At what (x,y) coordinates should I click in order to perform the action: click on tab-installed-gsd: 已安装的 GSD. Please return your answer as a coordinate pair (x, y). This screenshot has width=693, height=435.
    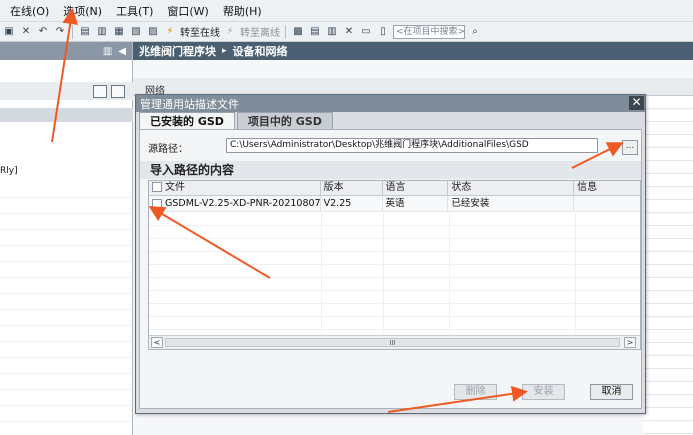
    Looking at the image, I should click on (187, 120).